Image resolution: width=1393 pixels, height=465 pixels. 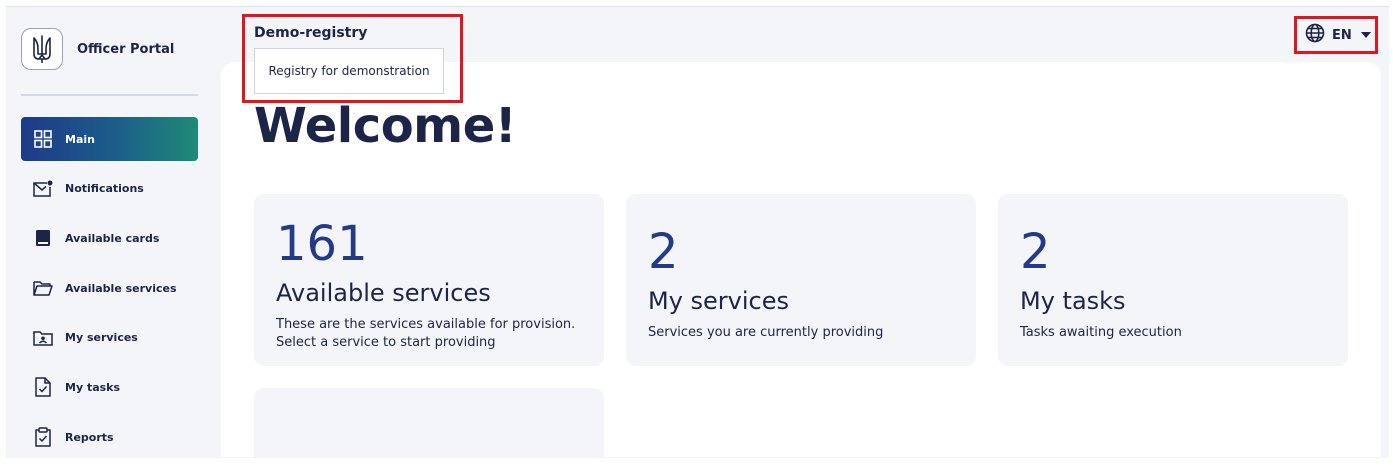 I want to click on registry-description-tooltip: Registry for demonstration, so click(x=349, y=71).